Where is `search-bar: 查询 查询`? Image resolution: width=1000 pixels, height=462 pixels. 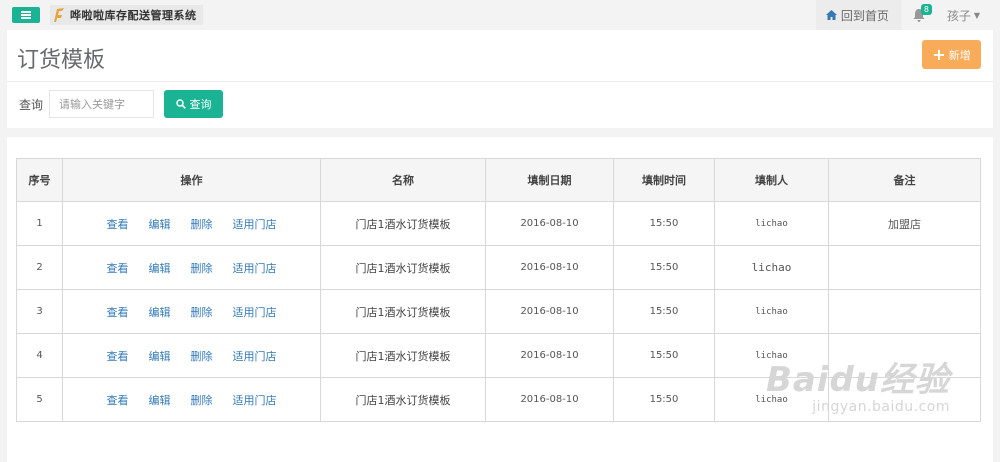 search-bar: 查询 查询 is located at coordinates (500, 105).